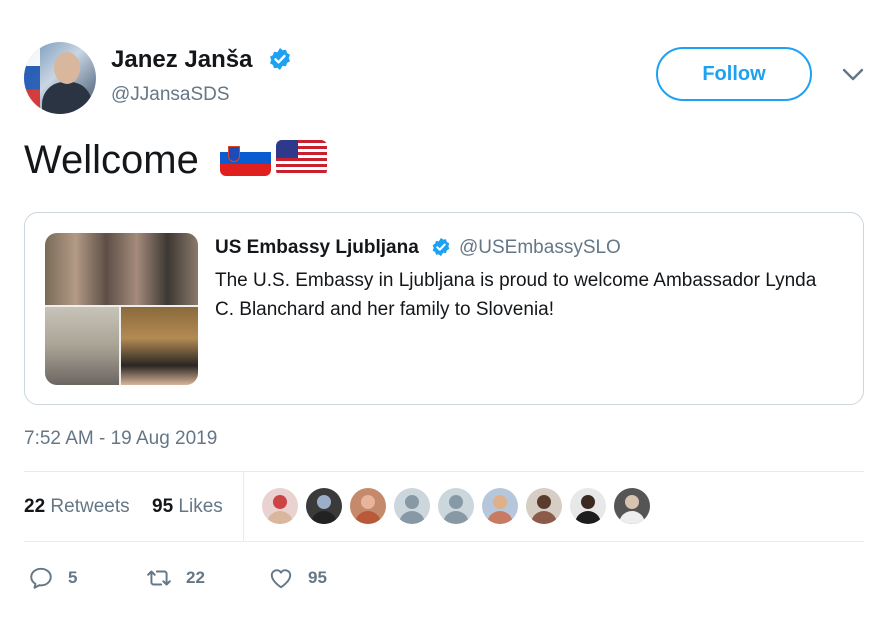 The height and width of the screenshot is (635, 889). I want to click on verified-badge-icon, so click(280, 59).